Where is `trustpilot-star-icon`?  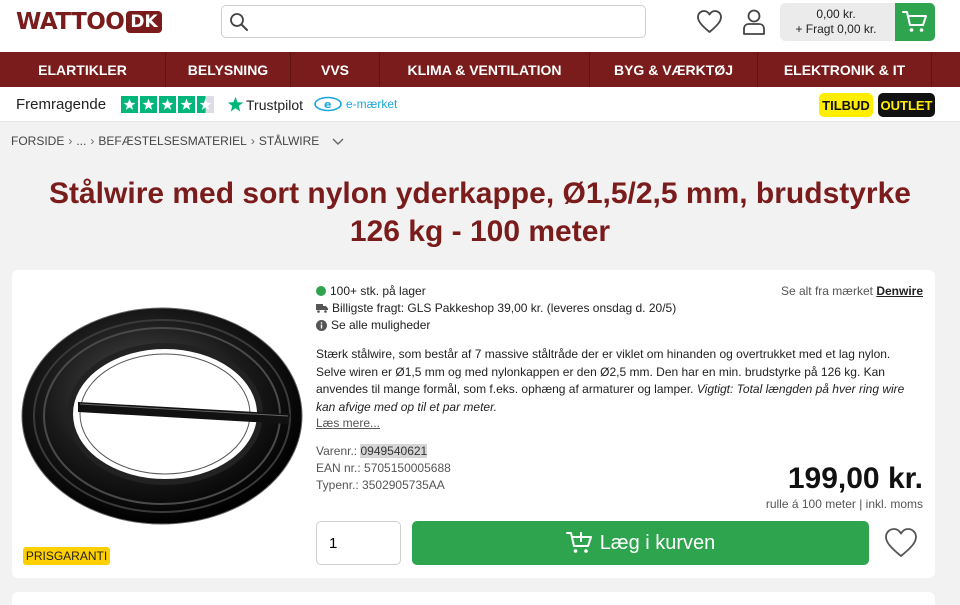
trustpilot-star-icon is located at coordinates (235, 104).